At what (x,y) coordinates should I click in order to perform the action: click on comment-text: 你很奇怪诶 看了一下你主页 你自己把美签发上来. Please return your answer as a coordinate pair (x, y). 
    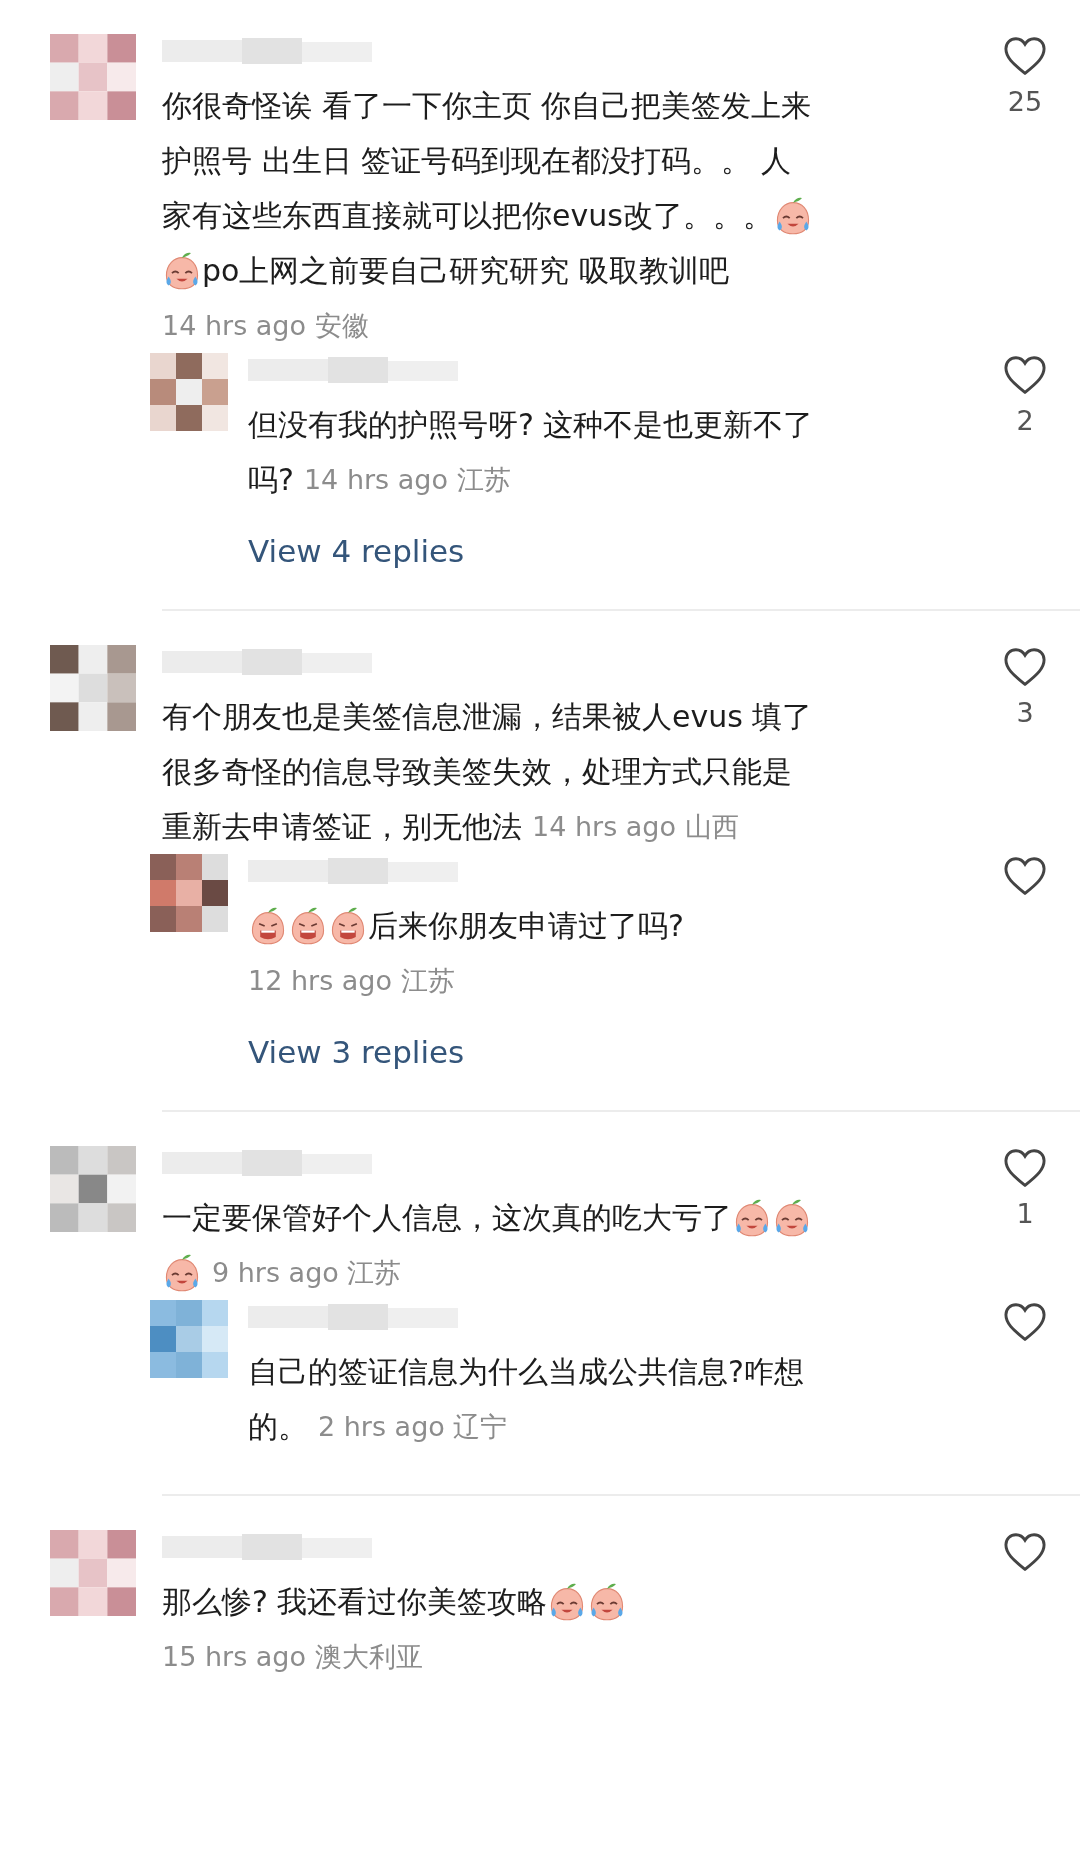
    Looking at the image, I should click on (487, 106).